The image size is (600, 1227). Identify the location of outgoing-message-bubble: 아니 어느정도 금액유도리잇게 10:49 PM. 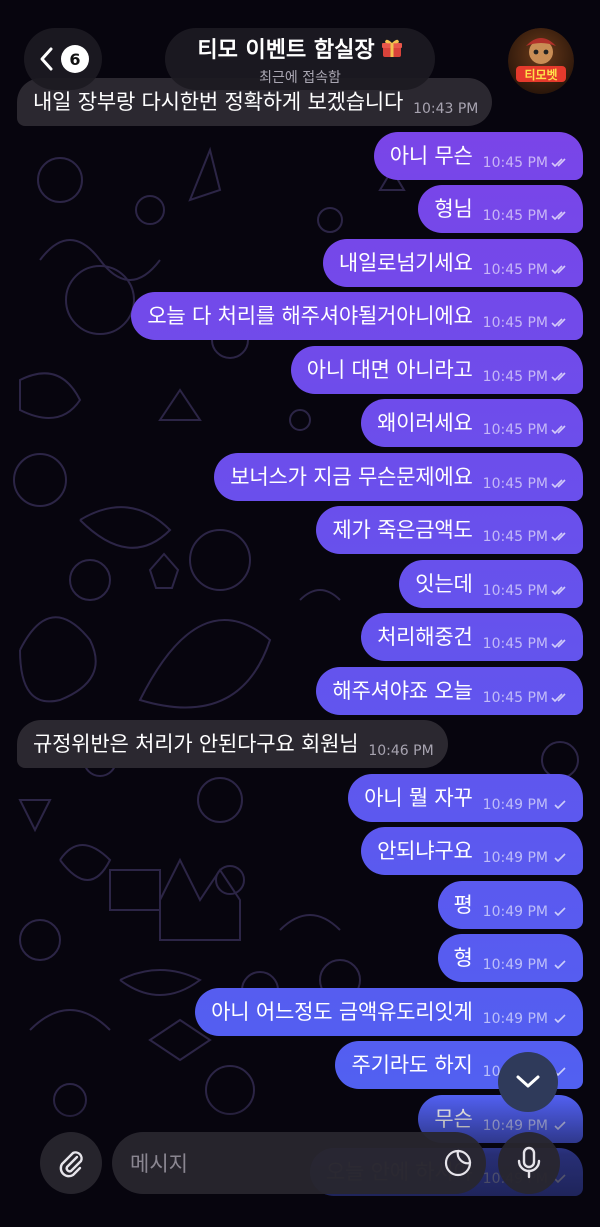
(389, 1011).